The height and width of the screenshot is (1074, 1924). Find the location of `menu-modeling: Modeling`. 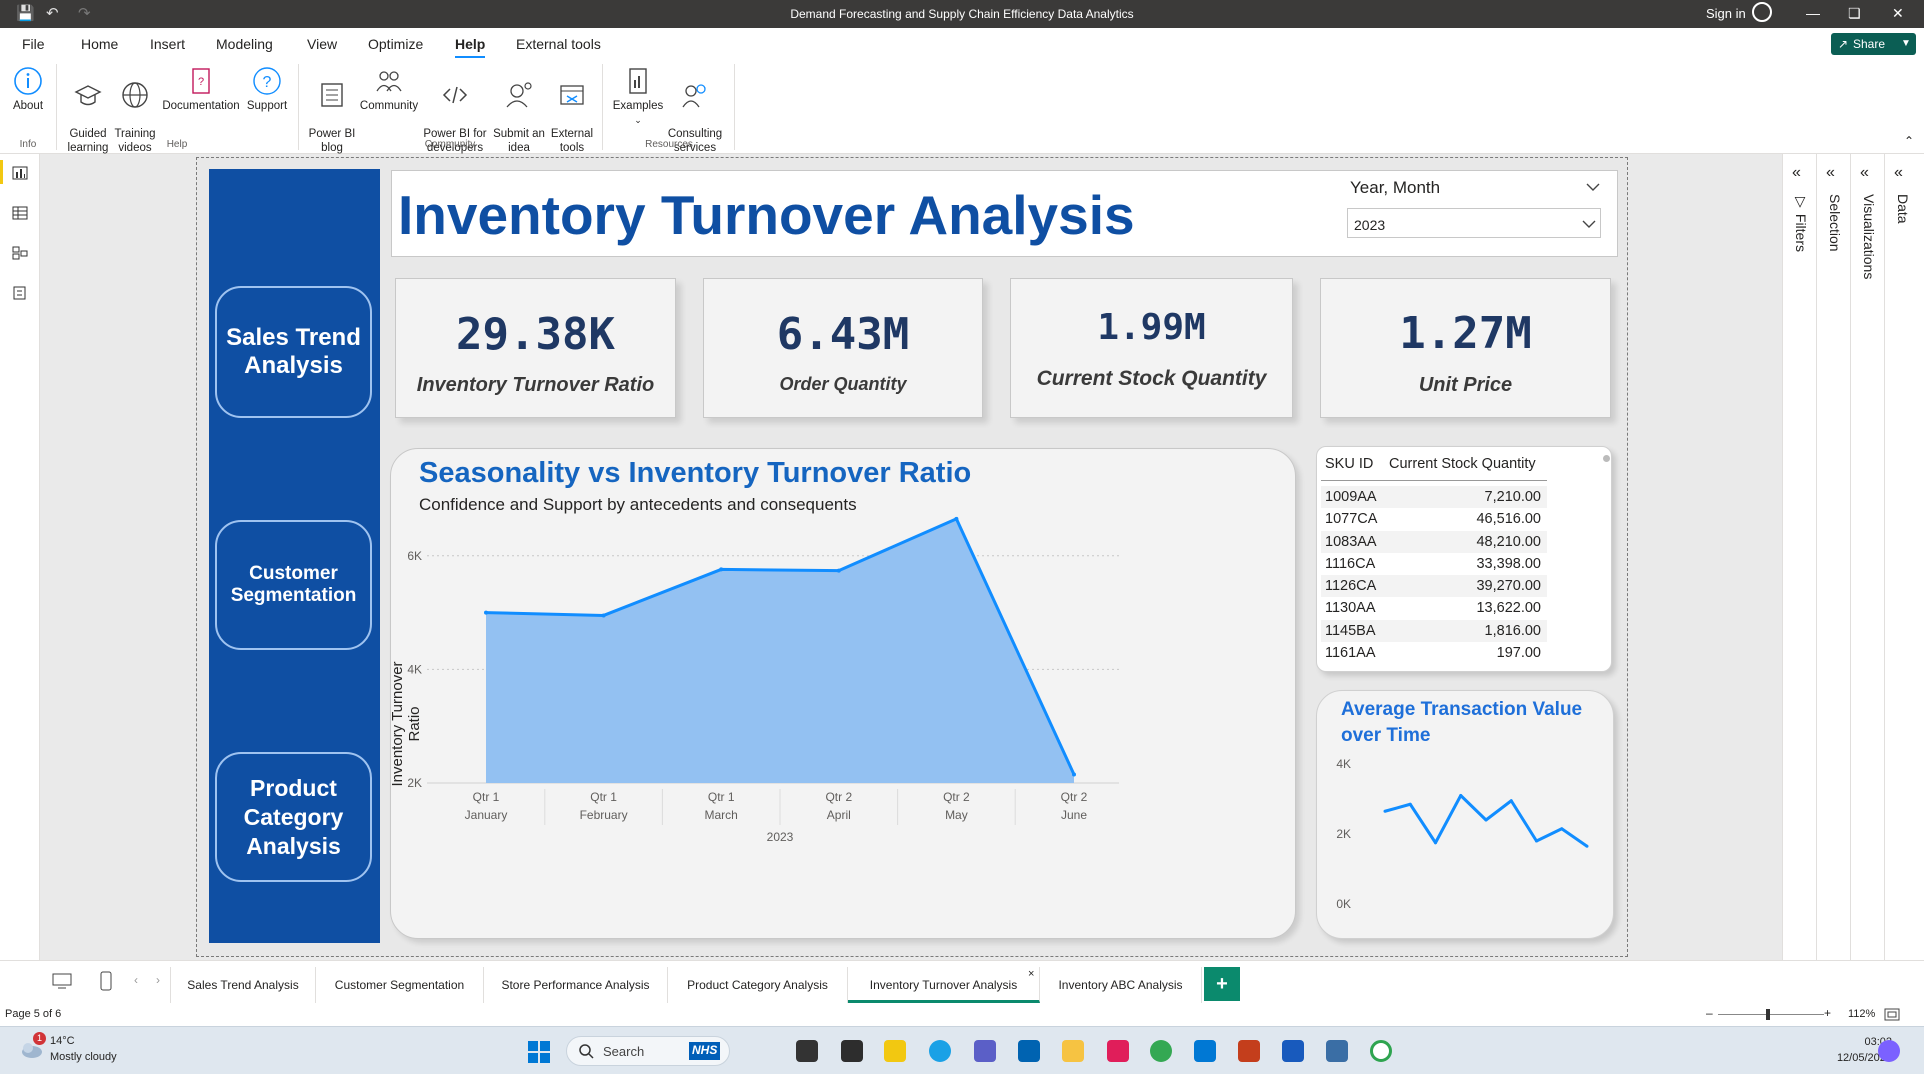

menu-modeling: Modeling is located at coordinates (244, 44).